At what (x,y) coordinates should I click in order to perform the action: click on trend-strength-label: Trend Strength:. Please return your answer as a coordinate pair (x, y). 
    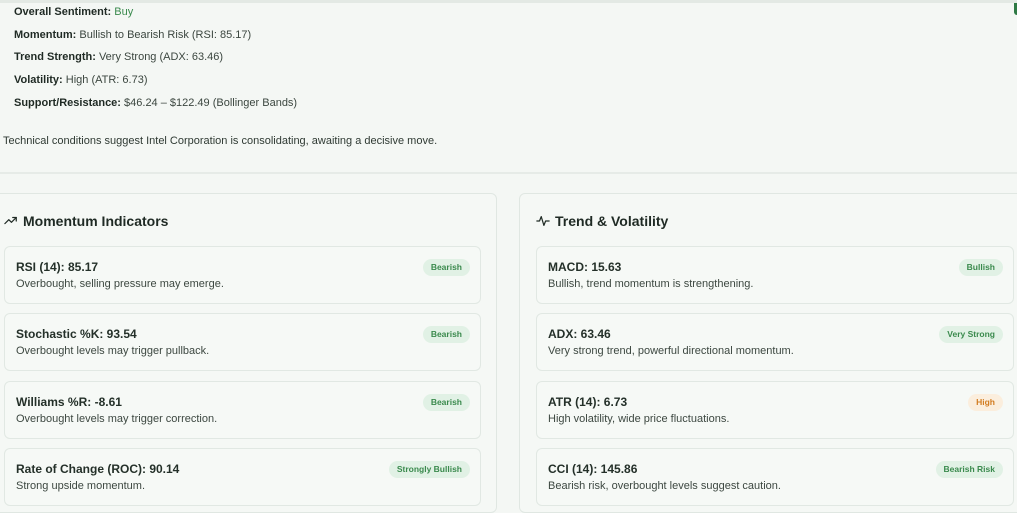
    Looking at the image, I should click on (55, 57).